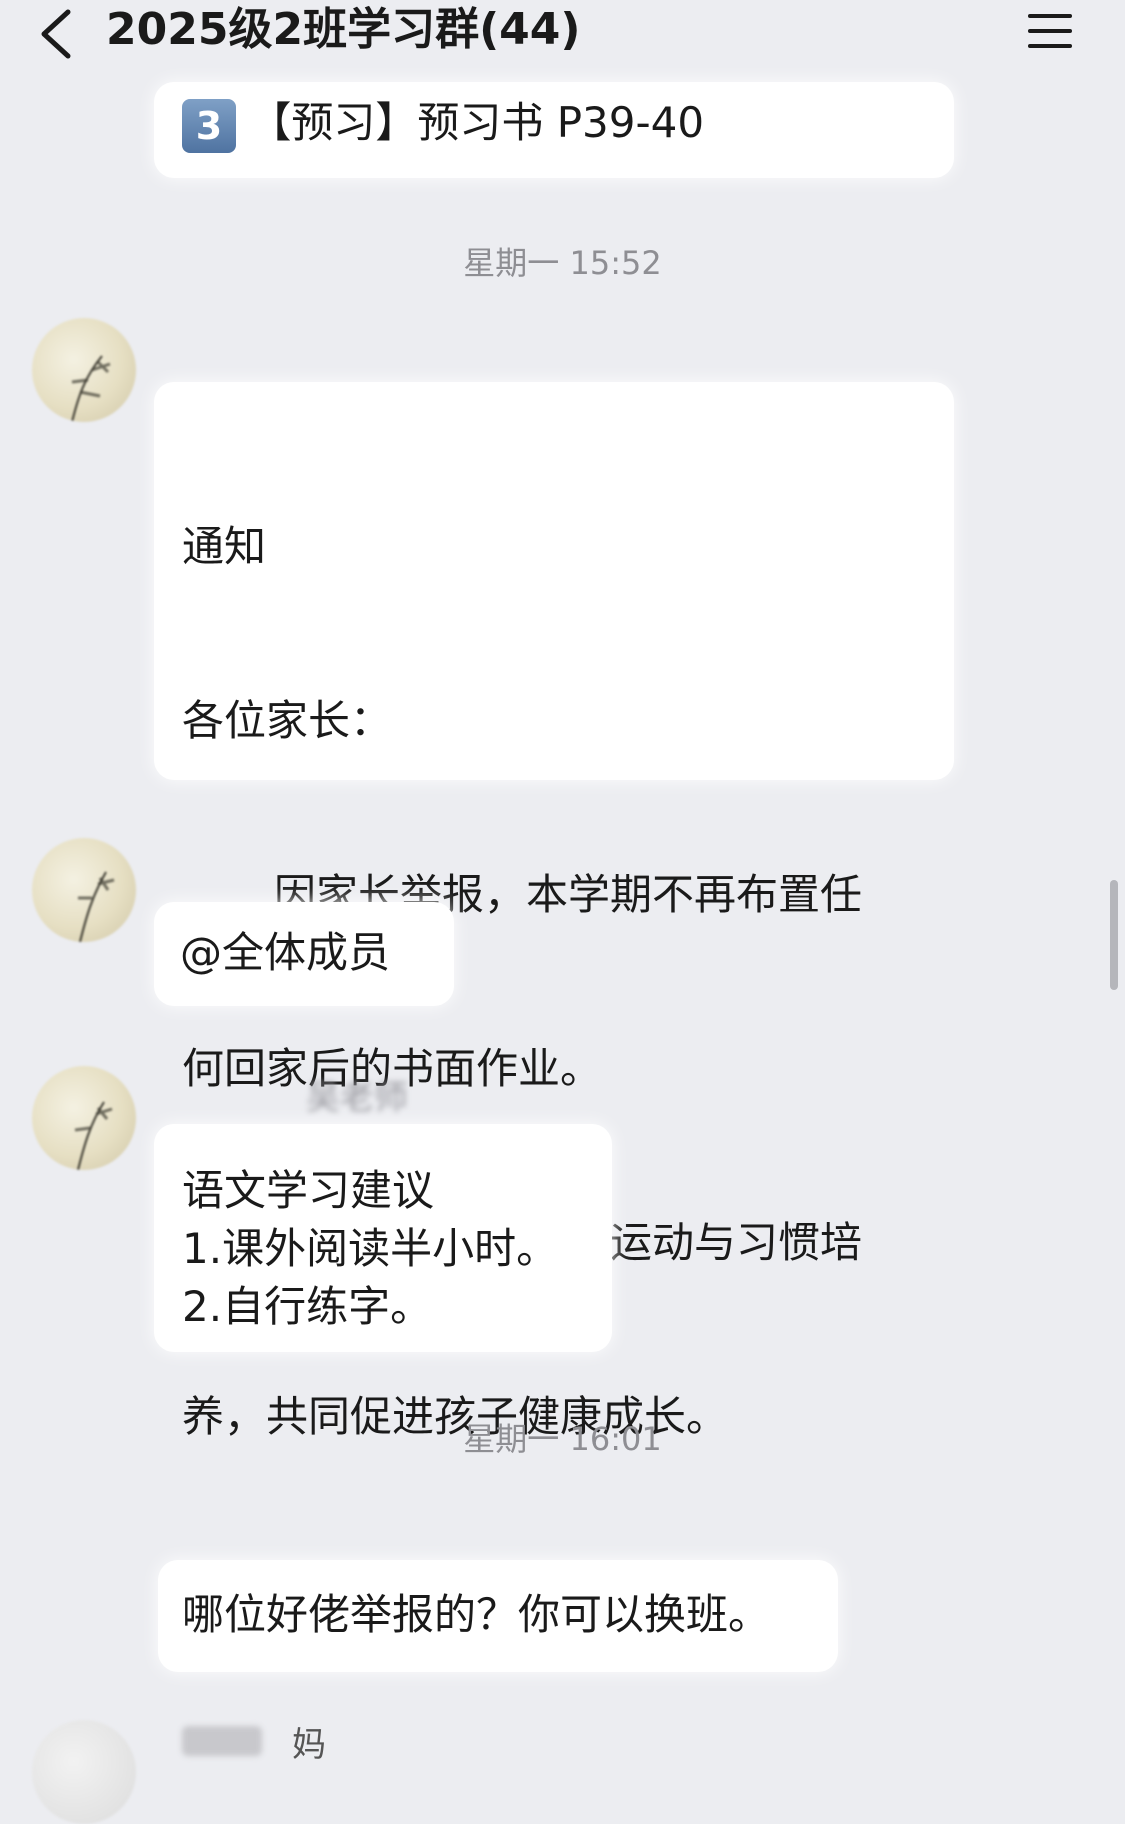  What do you see at coordinates (1114, 935) in the screenshot?
I see `scrollbar` at bounding box center [1114, 935].